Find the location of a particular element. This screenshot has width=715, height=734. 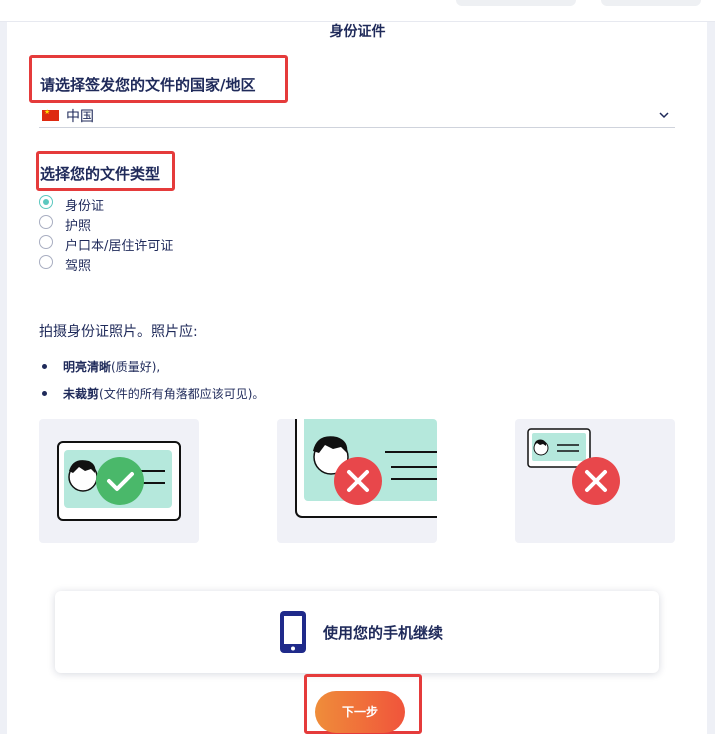

example-correct-photo is located at coordinates (119, 481).